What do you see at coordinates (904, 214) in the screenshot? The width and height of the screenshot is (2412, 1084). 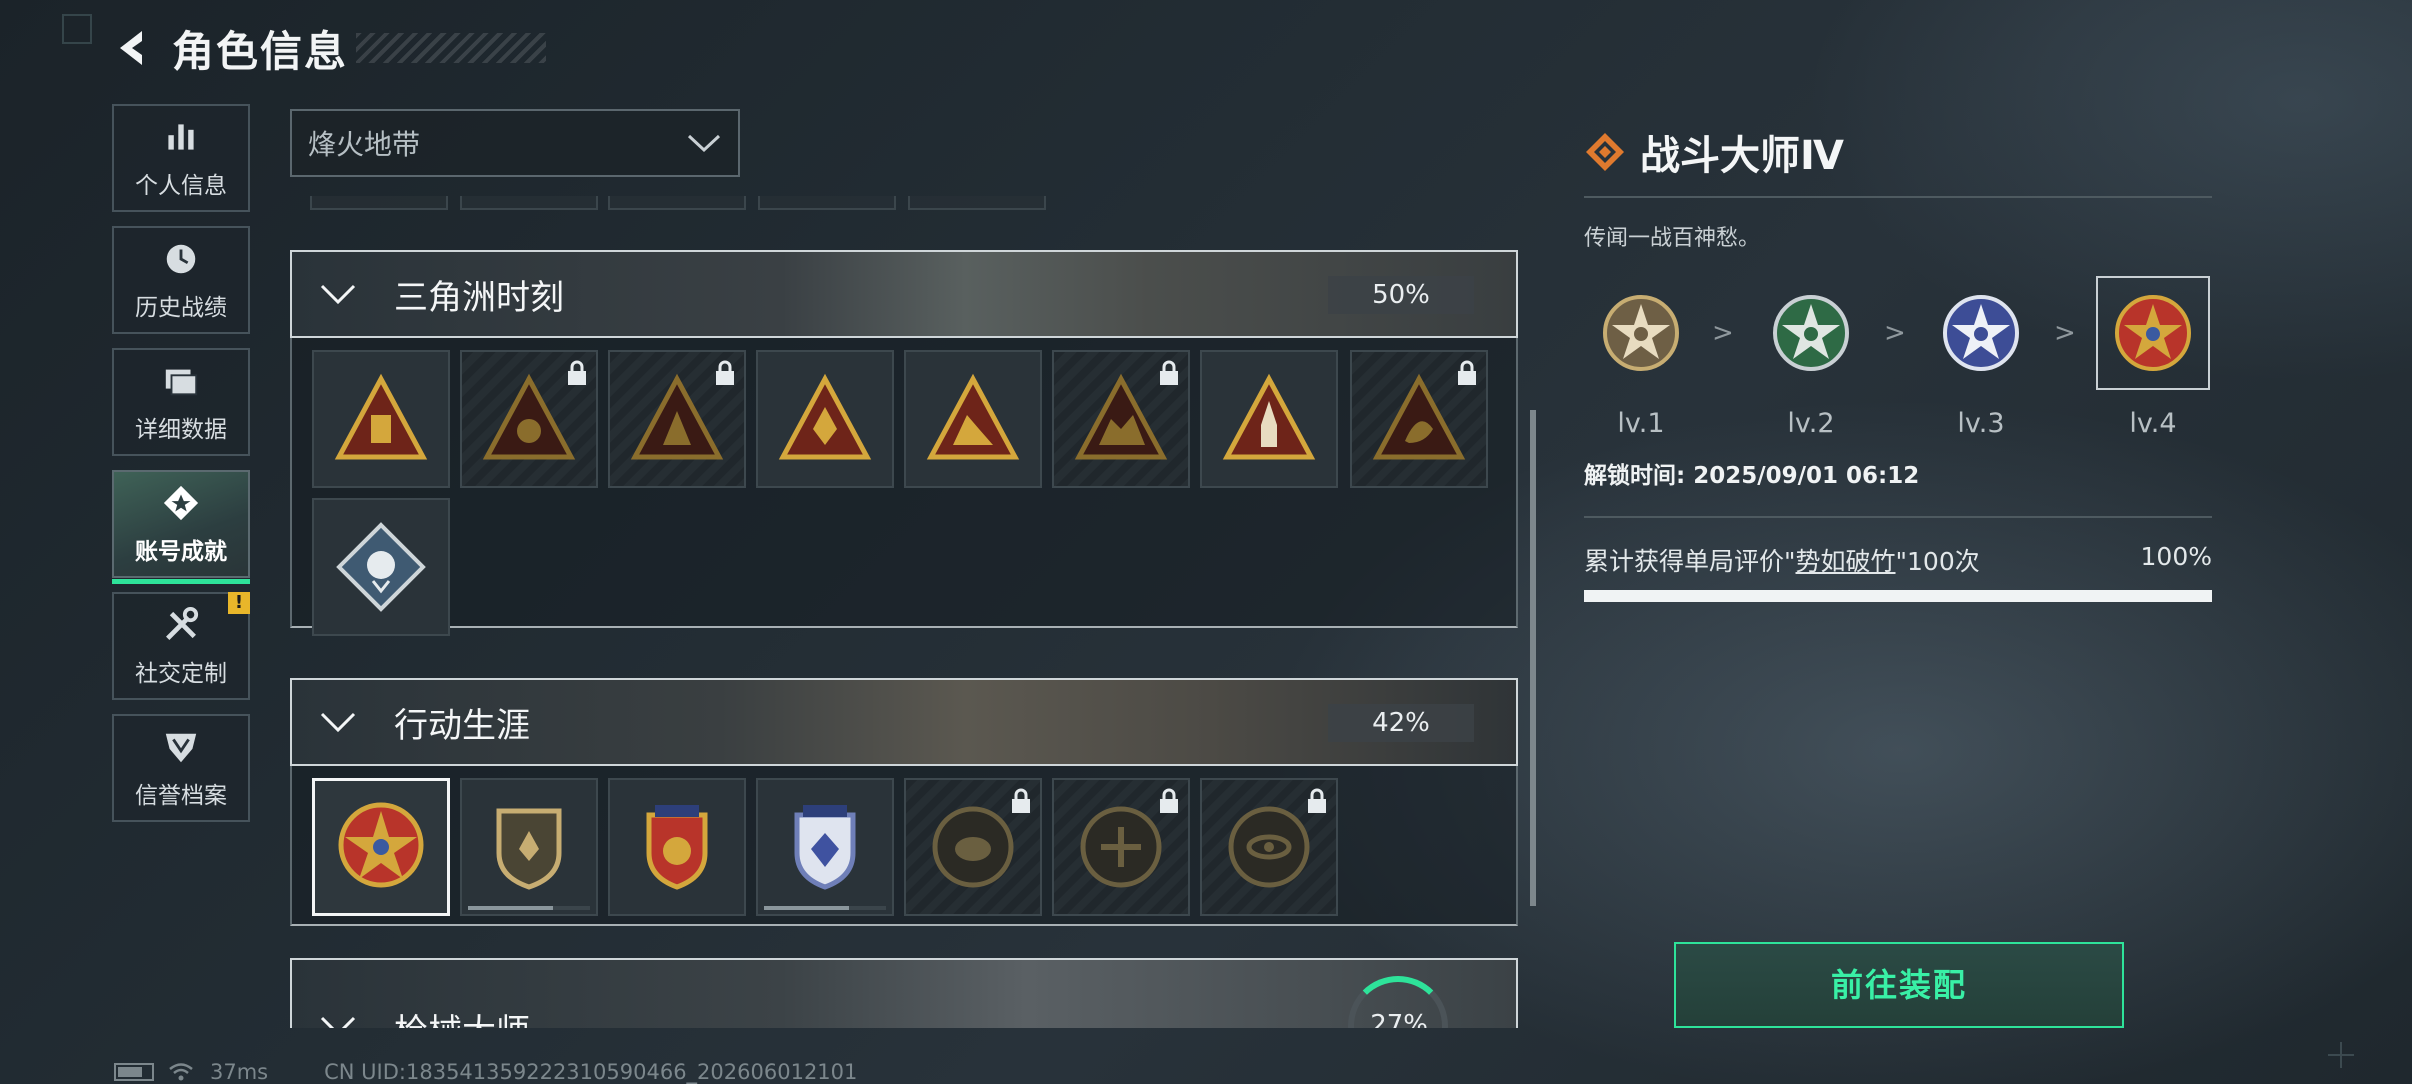 I see `previous-section-tail` at bounding box center [904, 214].